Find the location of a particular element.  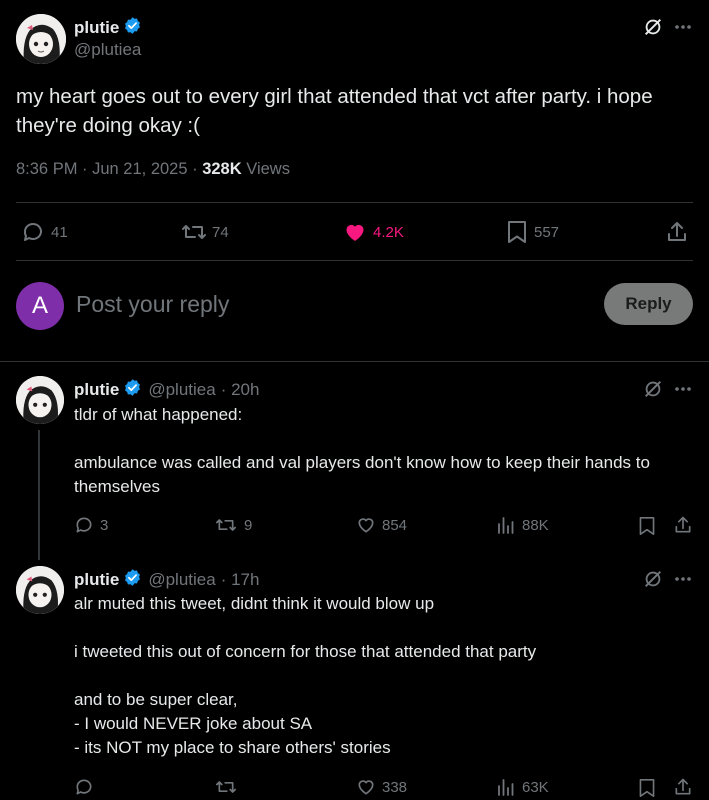

like-button: 4.2K is located at coordinates (373, 232).